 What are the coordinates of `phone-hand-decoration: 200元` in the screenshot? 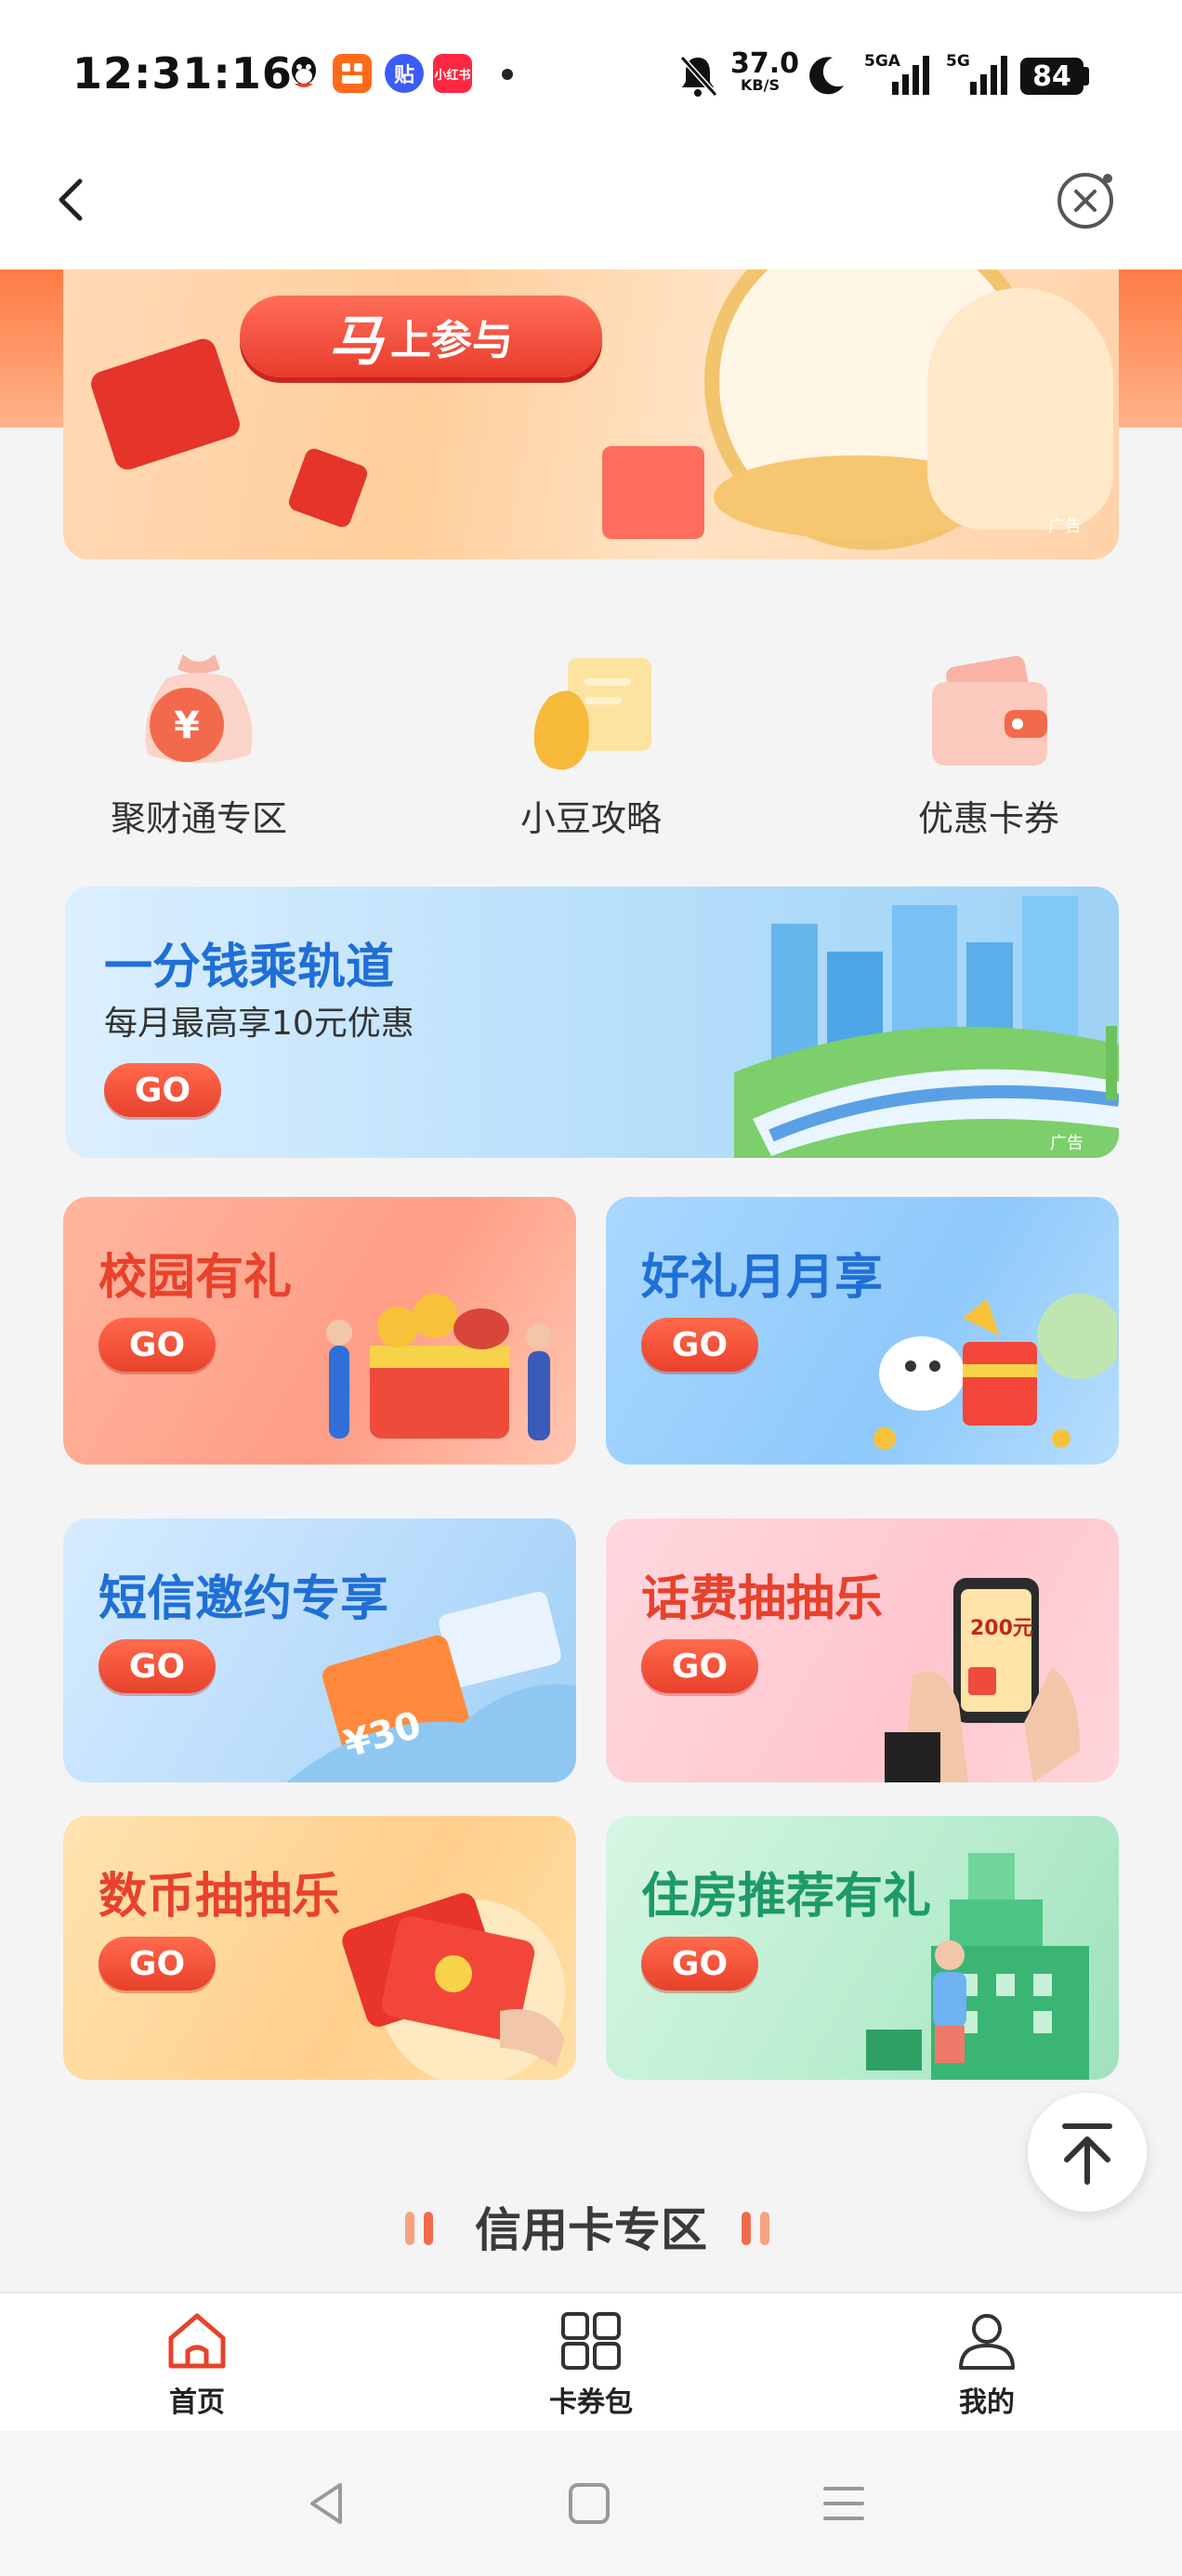 It's located at (1002, 1673).